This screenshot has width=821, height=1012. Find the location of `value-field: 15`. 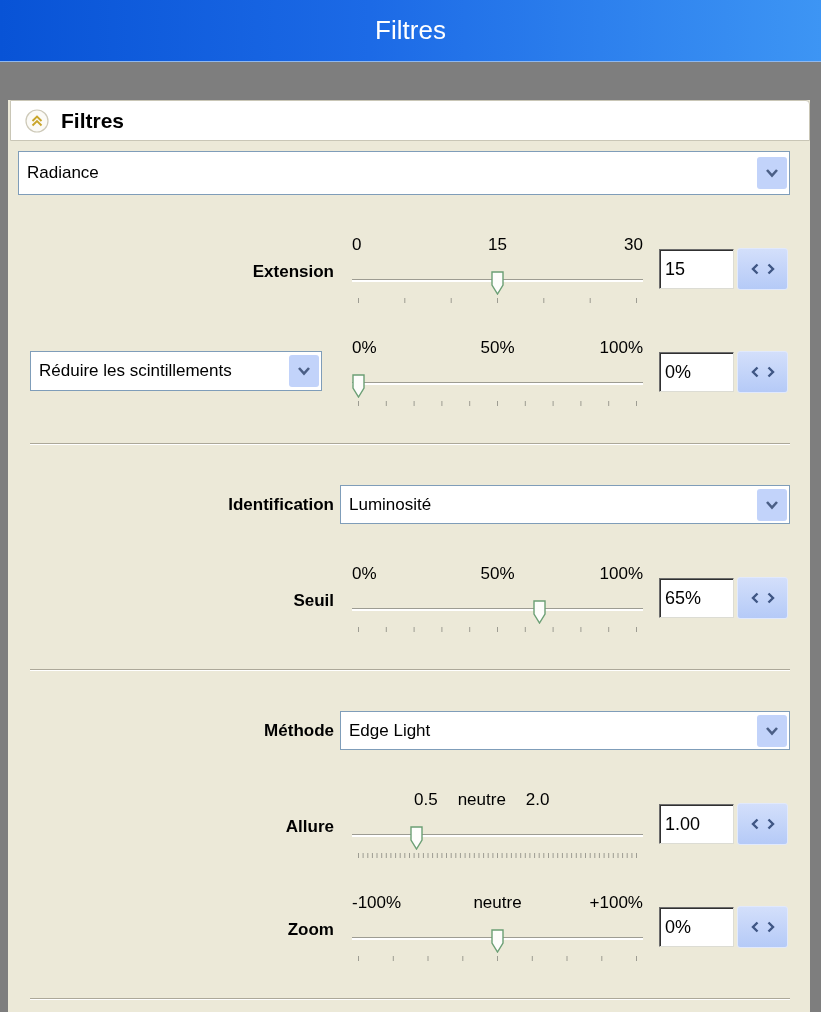

value-field: 15 is located at coordinates (696, 269).